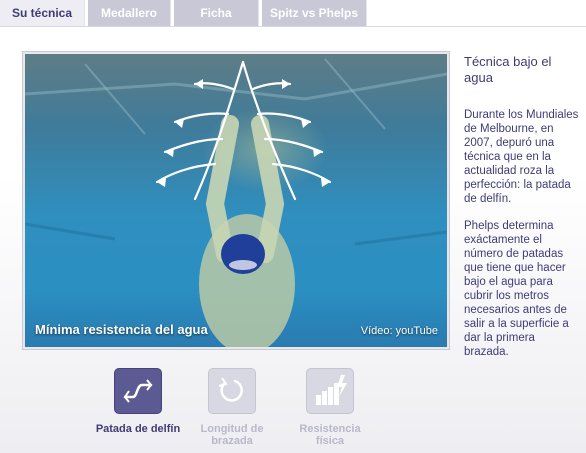 This screenshot has width=586, height=453. I want to click on stroke-length-button, so click(232, 391).